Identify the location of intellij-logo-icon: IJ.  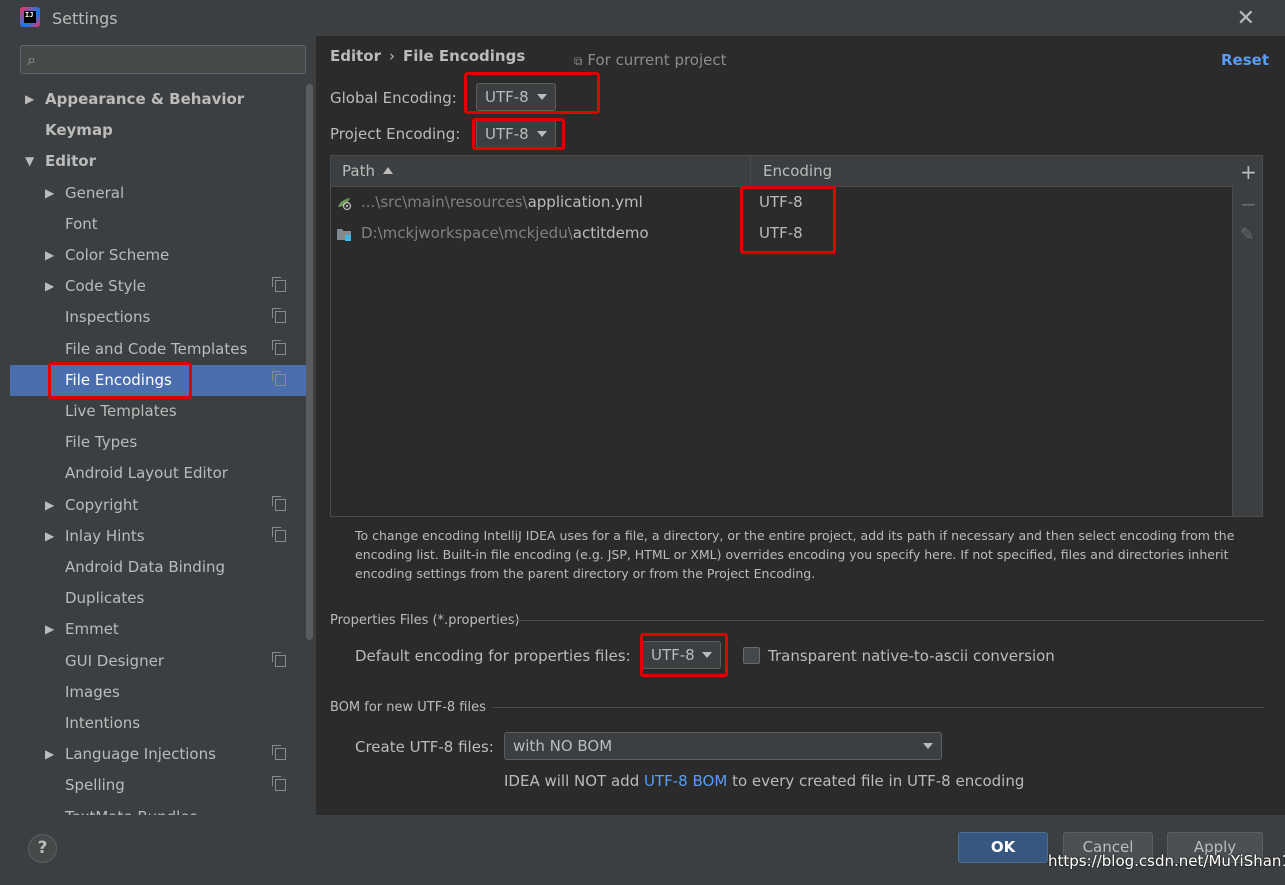
(30, 17).